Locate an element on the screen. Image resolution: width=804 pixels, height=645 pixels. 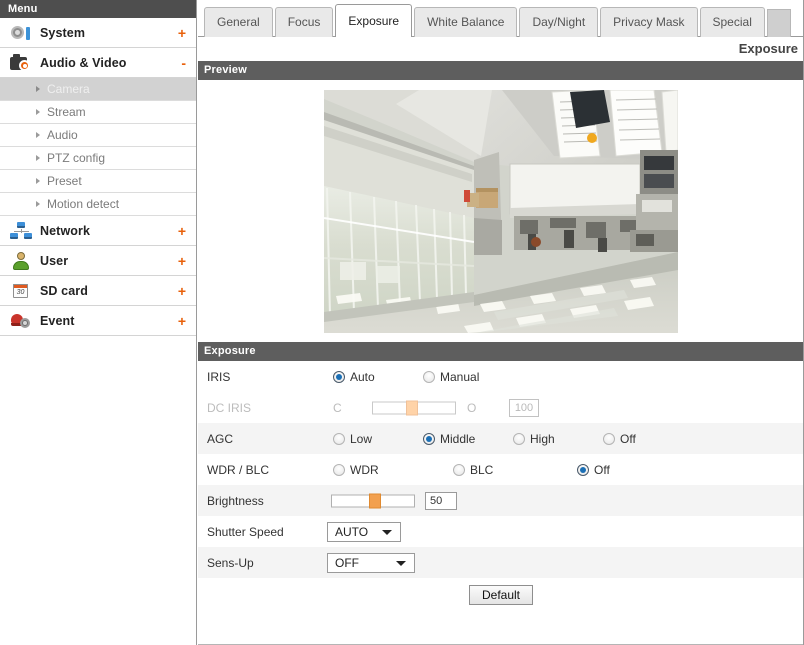
tab-white-balance: White Balance is located at coordinates (466, 22).